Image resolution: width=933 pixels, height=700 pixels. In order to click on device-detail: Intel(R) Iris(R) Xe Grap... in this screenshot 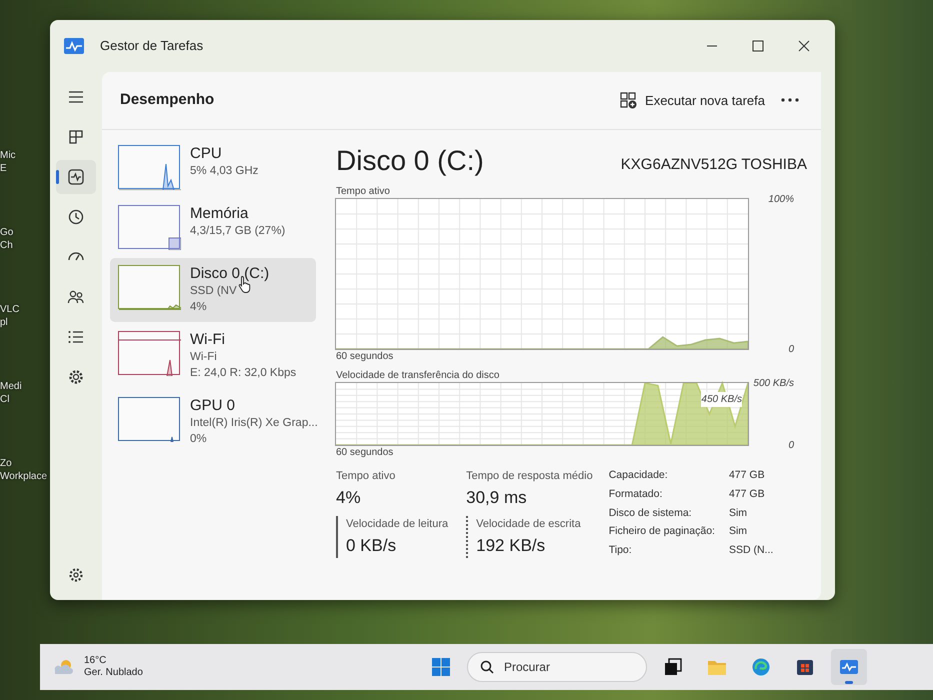, I will do `click(254, 423)`.